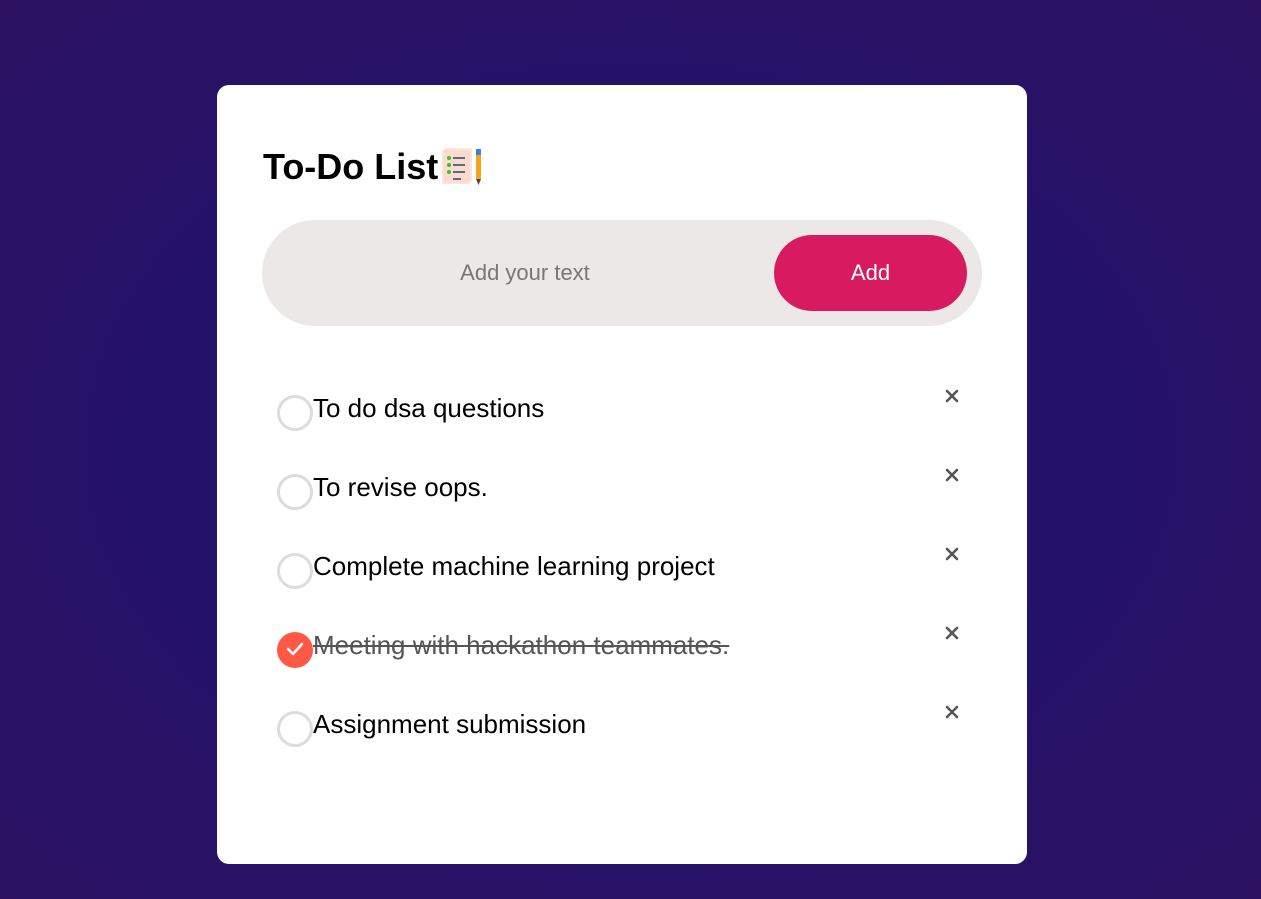  I want to click on add-button: Add, so click(870, 273).